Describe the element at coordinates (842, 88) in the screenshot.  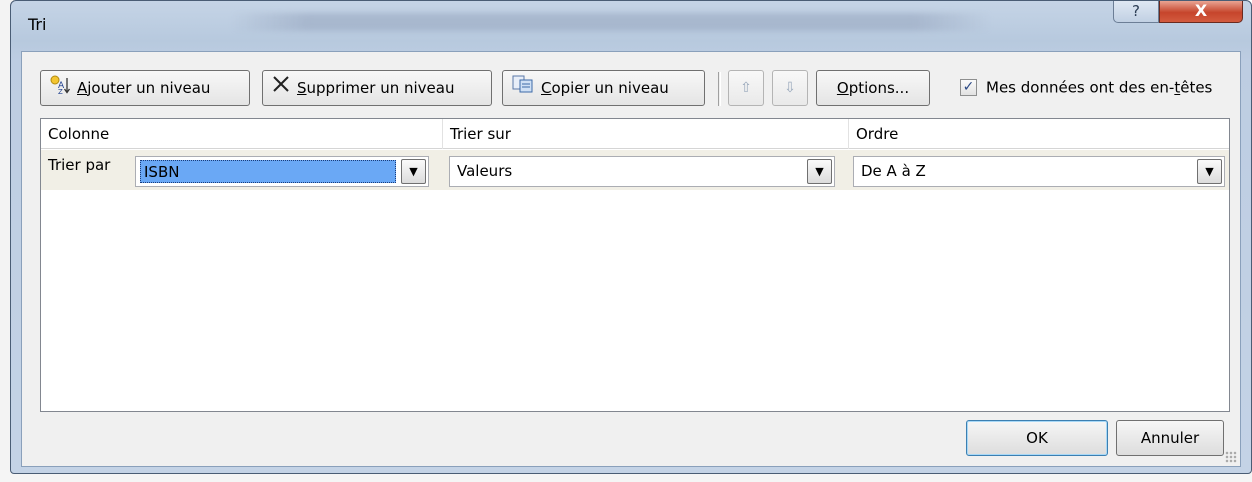
I see `options-mnemonic: O` at that location.